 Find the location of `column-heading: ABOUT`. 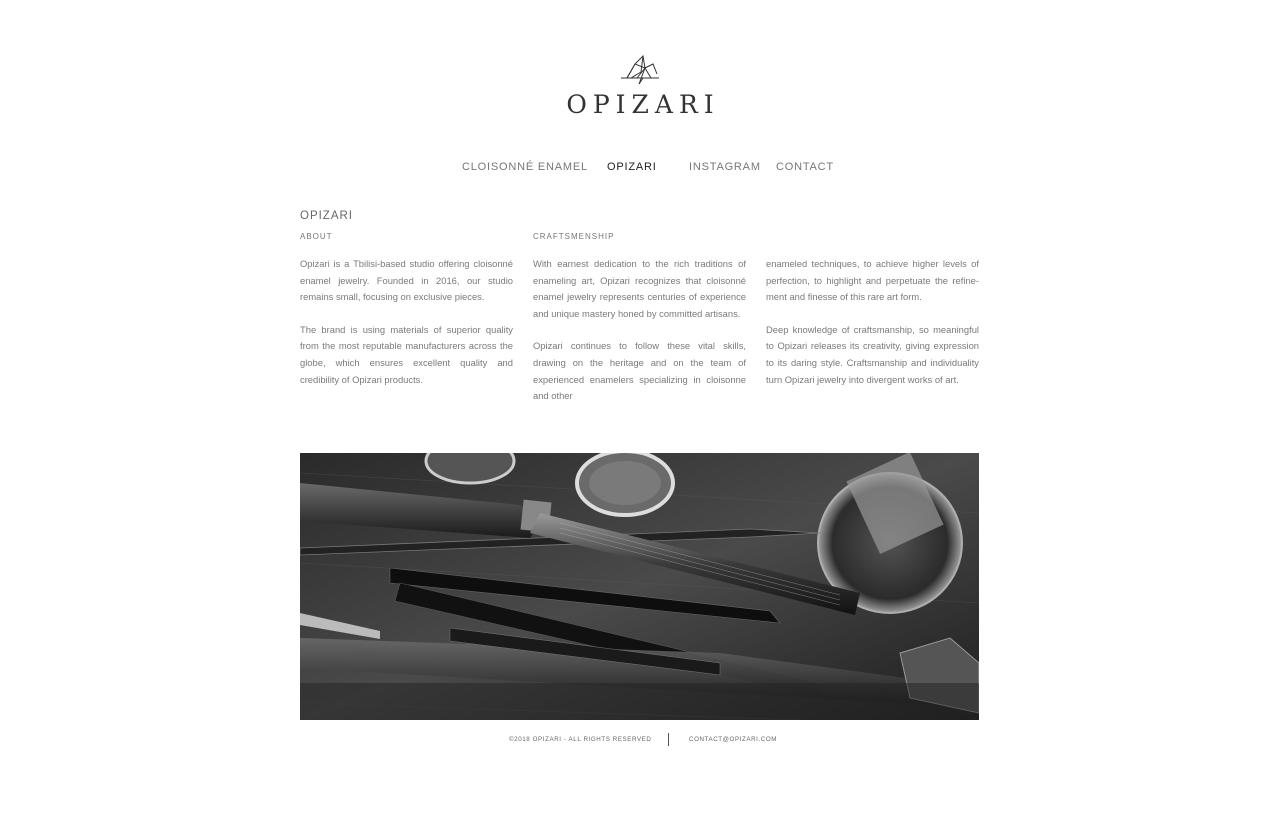

column-heading: ABOUT is located at coordinates (316, 236).